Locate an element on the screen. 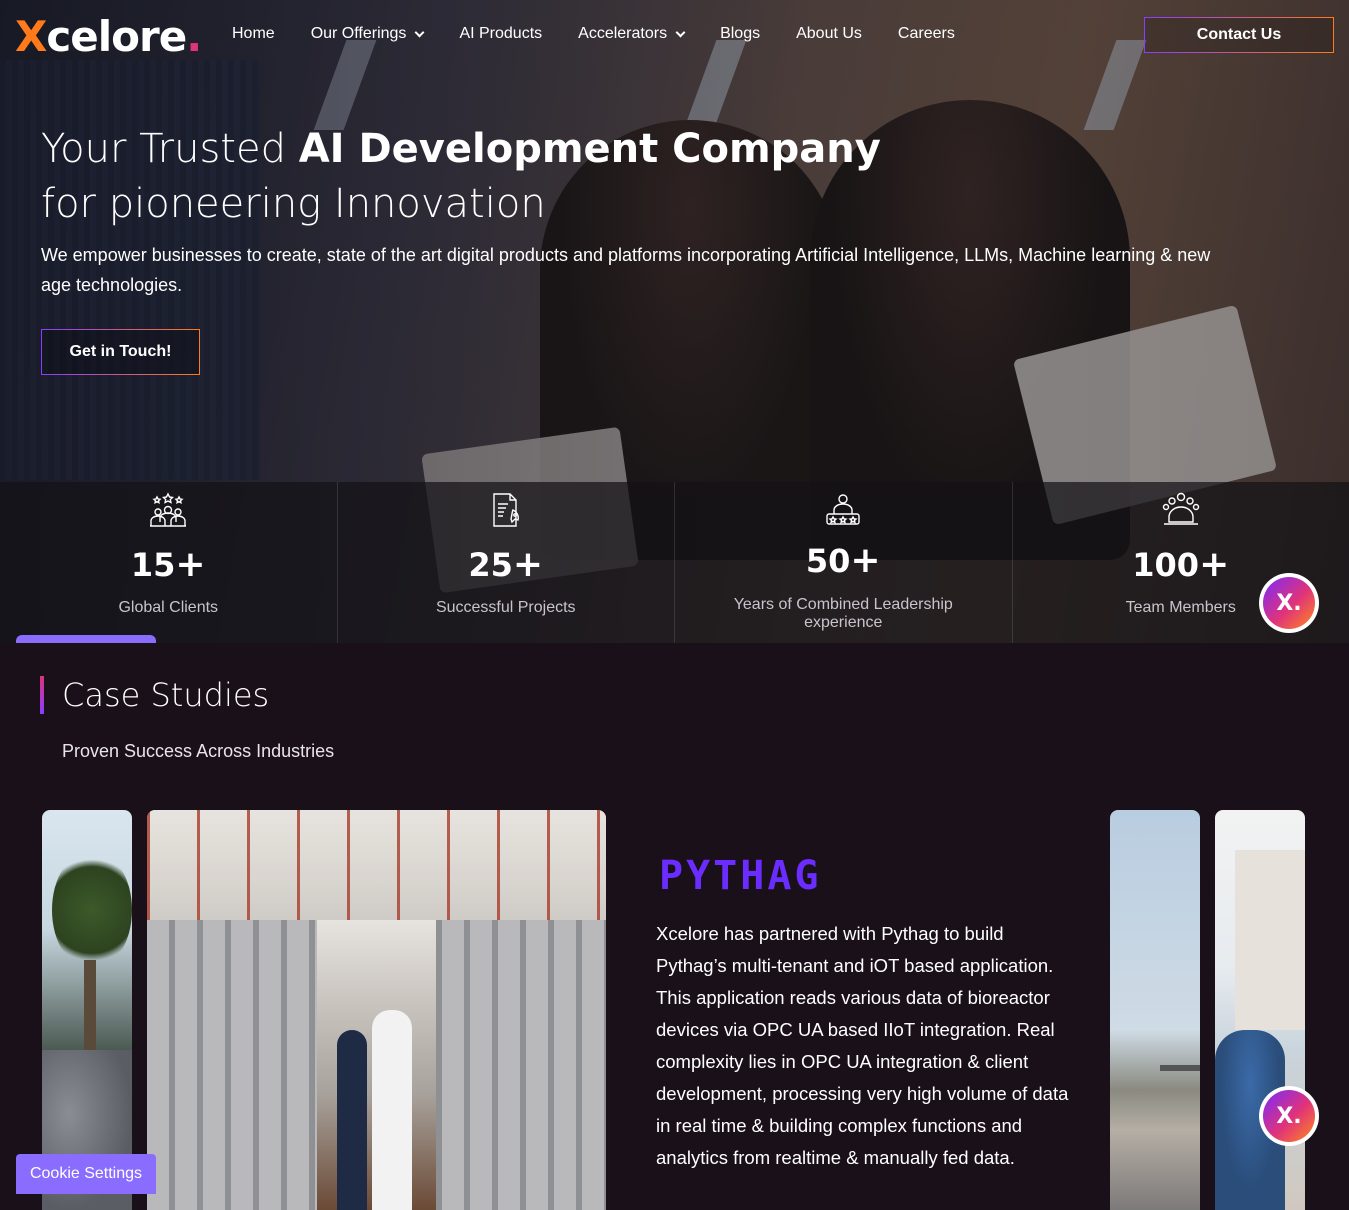  hero-title-bold: AI Development Company is located at coordinates (589, 149).